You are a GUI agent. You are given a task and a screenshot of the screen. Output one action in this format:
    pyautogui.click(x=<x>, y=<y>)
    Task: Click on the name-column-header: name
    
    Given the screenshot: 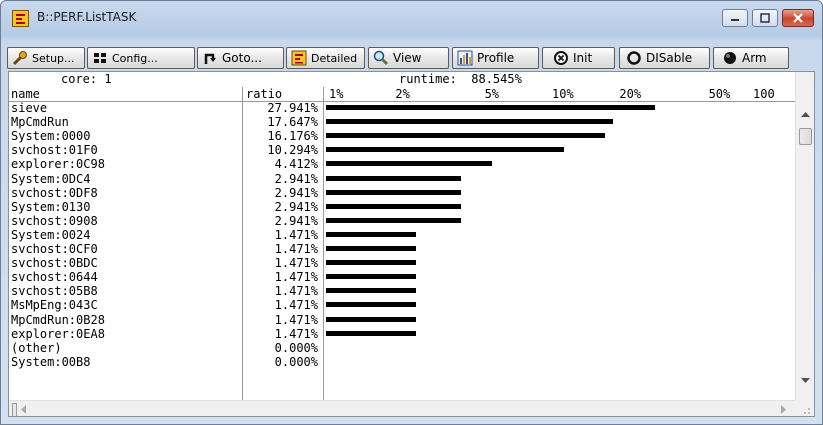 What is the action you would take?
    pyautogui.click(x=25, y=94)
    